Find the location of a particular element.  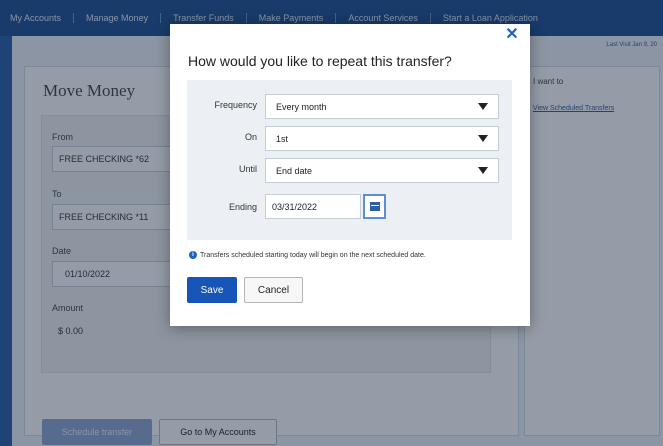

save-button: Save is located at coordinates (212, 290).